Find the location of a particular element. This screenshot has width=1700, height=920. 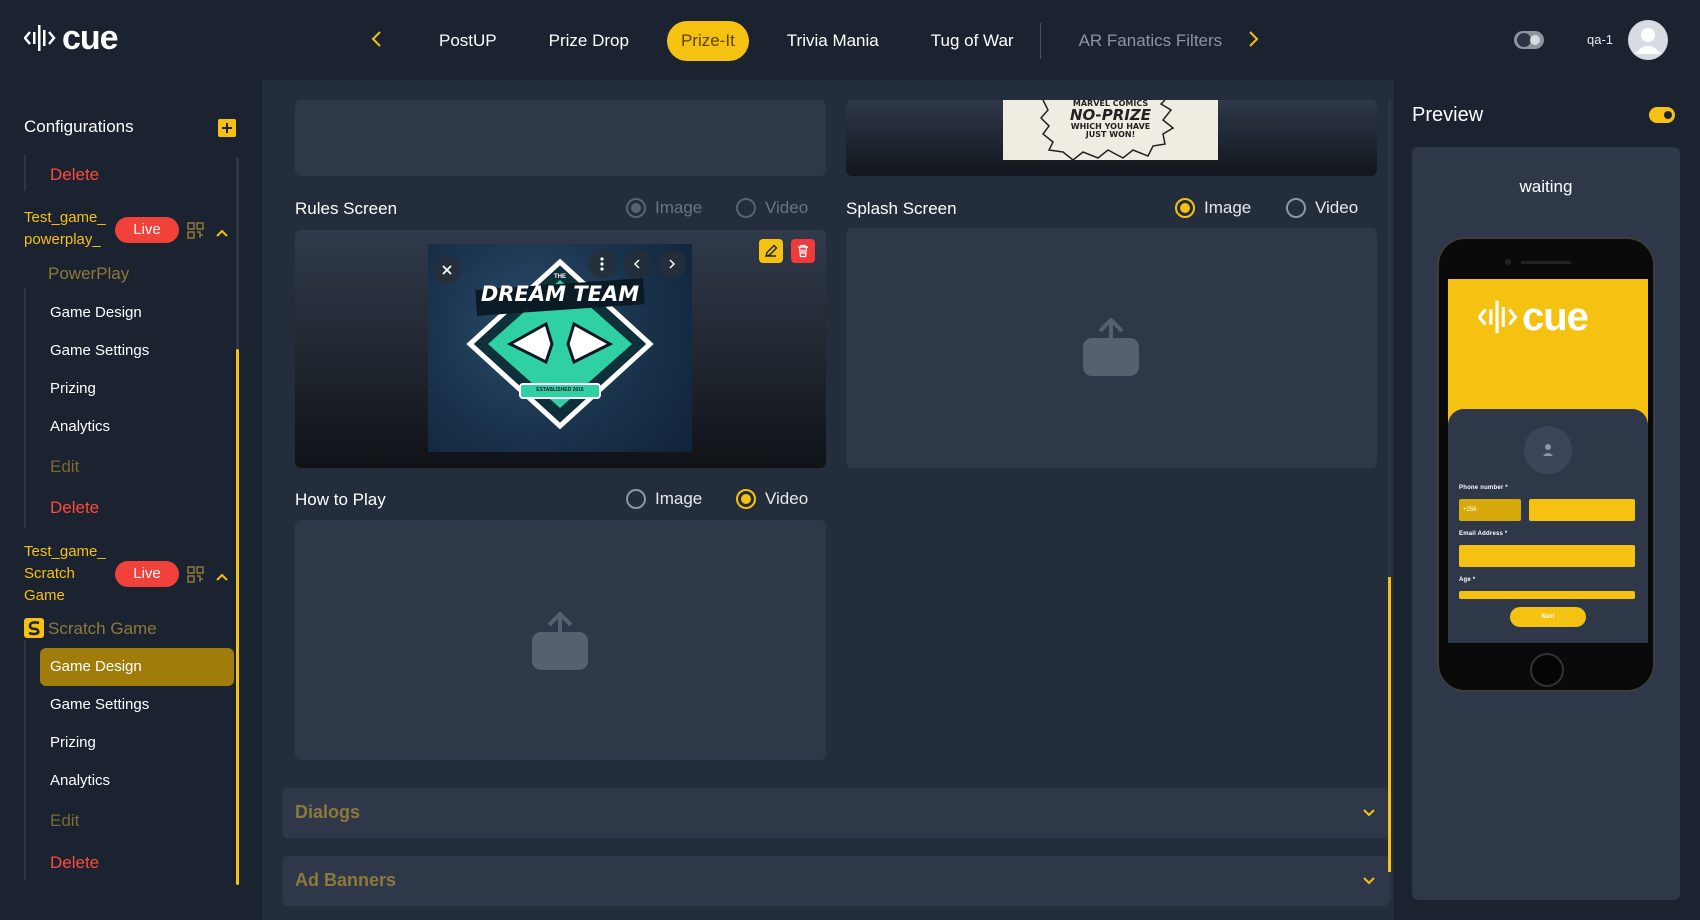

game-section-scratch: Scratch Game is located at coordinates (102, 629).